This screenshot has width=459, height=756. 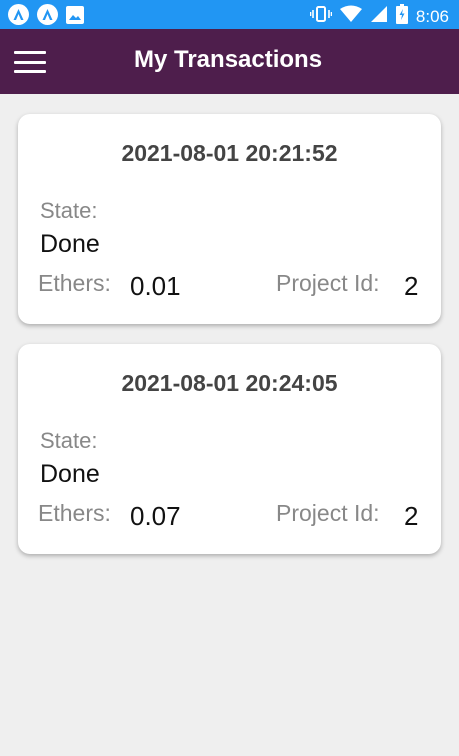 I want to click on vibrate-icon, so click(x=321, y=16).